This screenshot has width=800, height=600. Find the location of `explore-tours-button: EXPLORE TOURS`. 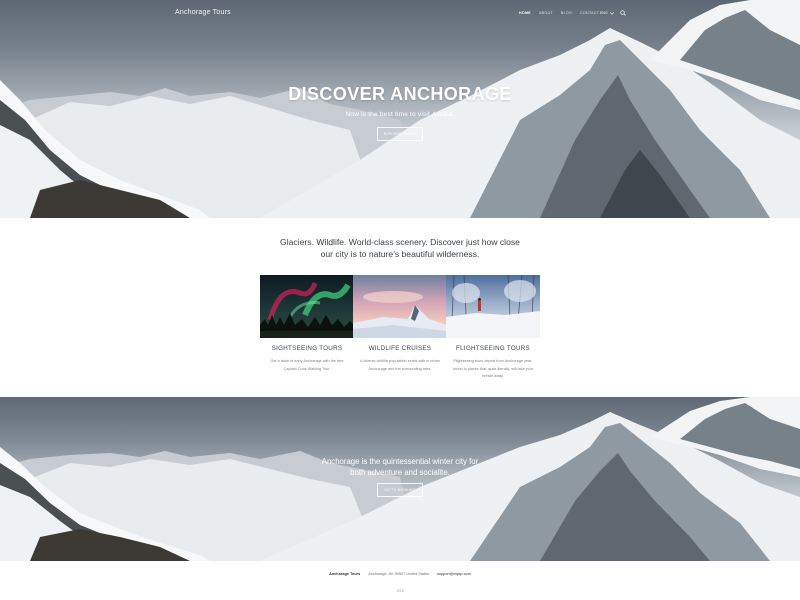

explore-tours-button: EXPLORE TOURS is located at coordinates (400, 134).